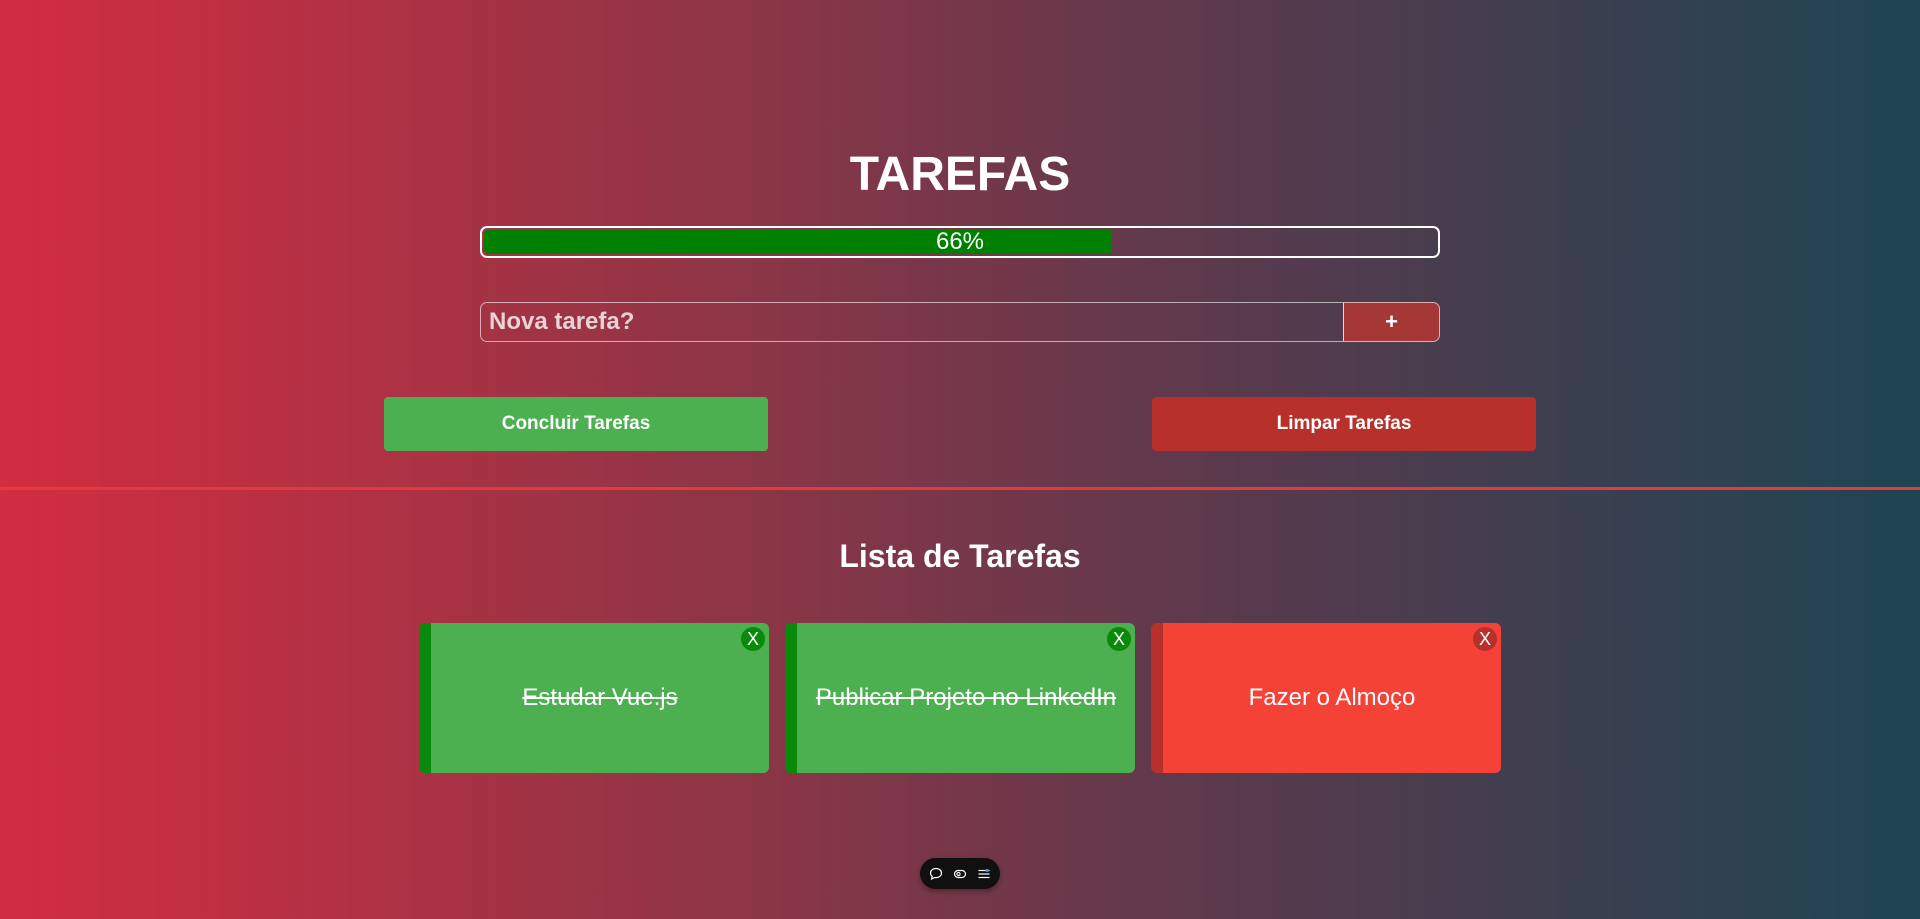 This screenshot has width=1920, height=919. Describe the element at coordinates (1332, 697) in the screenshot. I see `task-text: Fazer o Almoço` at that location.